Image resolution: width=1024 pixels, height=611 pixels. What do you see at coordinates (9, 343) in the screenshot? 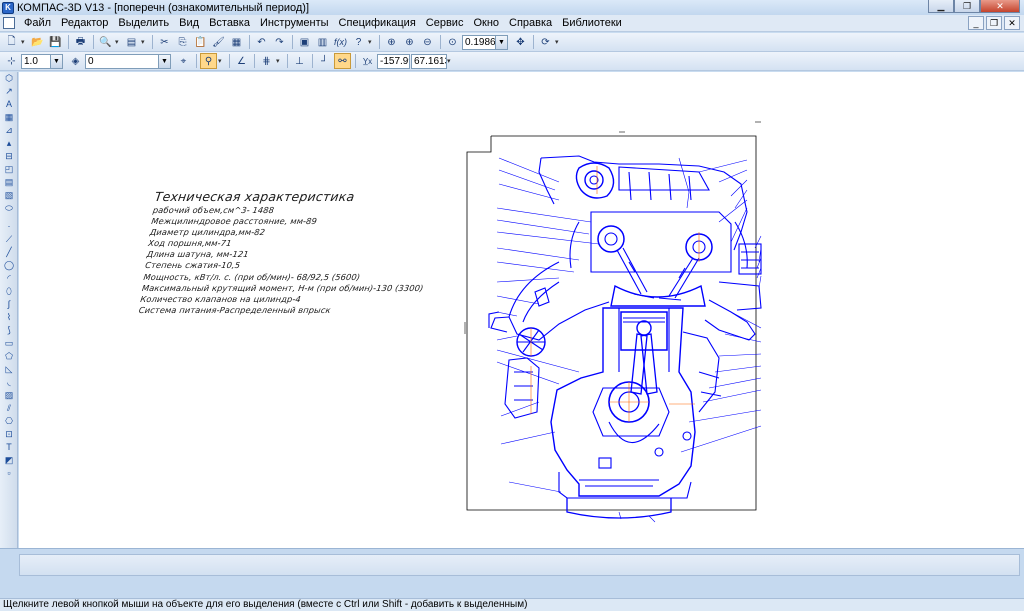
I see `rectangle-icon: ▭` at bounding box center [9, 343].